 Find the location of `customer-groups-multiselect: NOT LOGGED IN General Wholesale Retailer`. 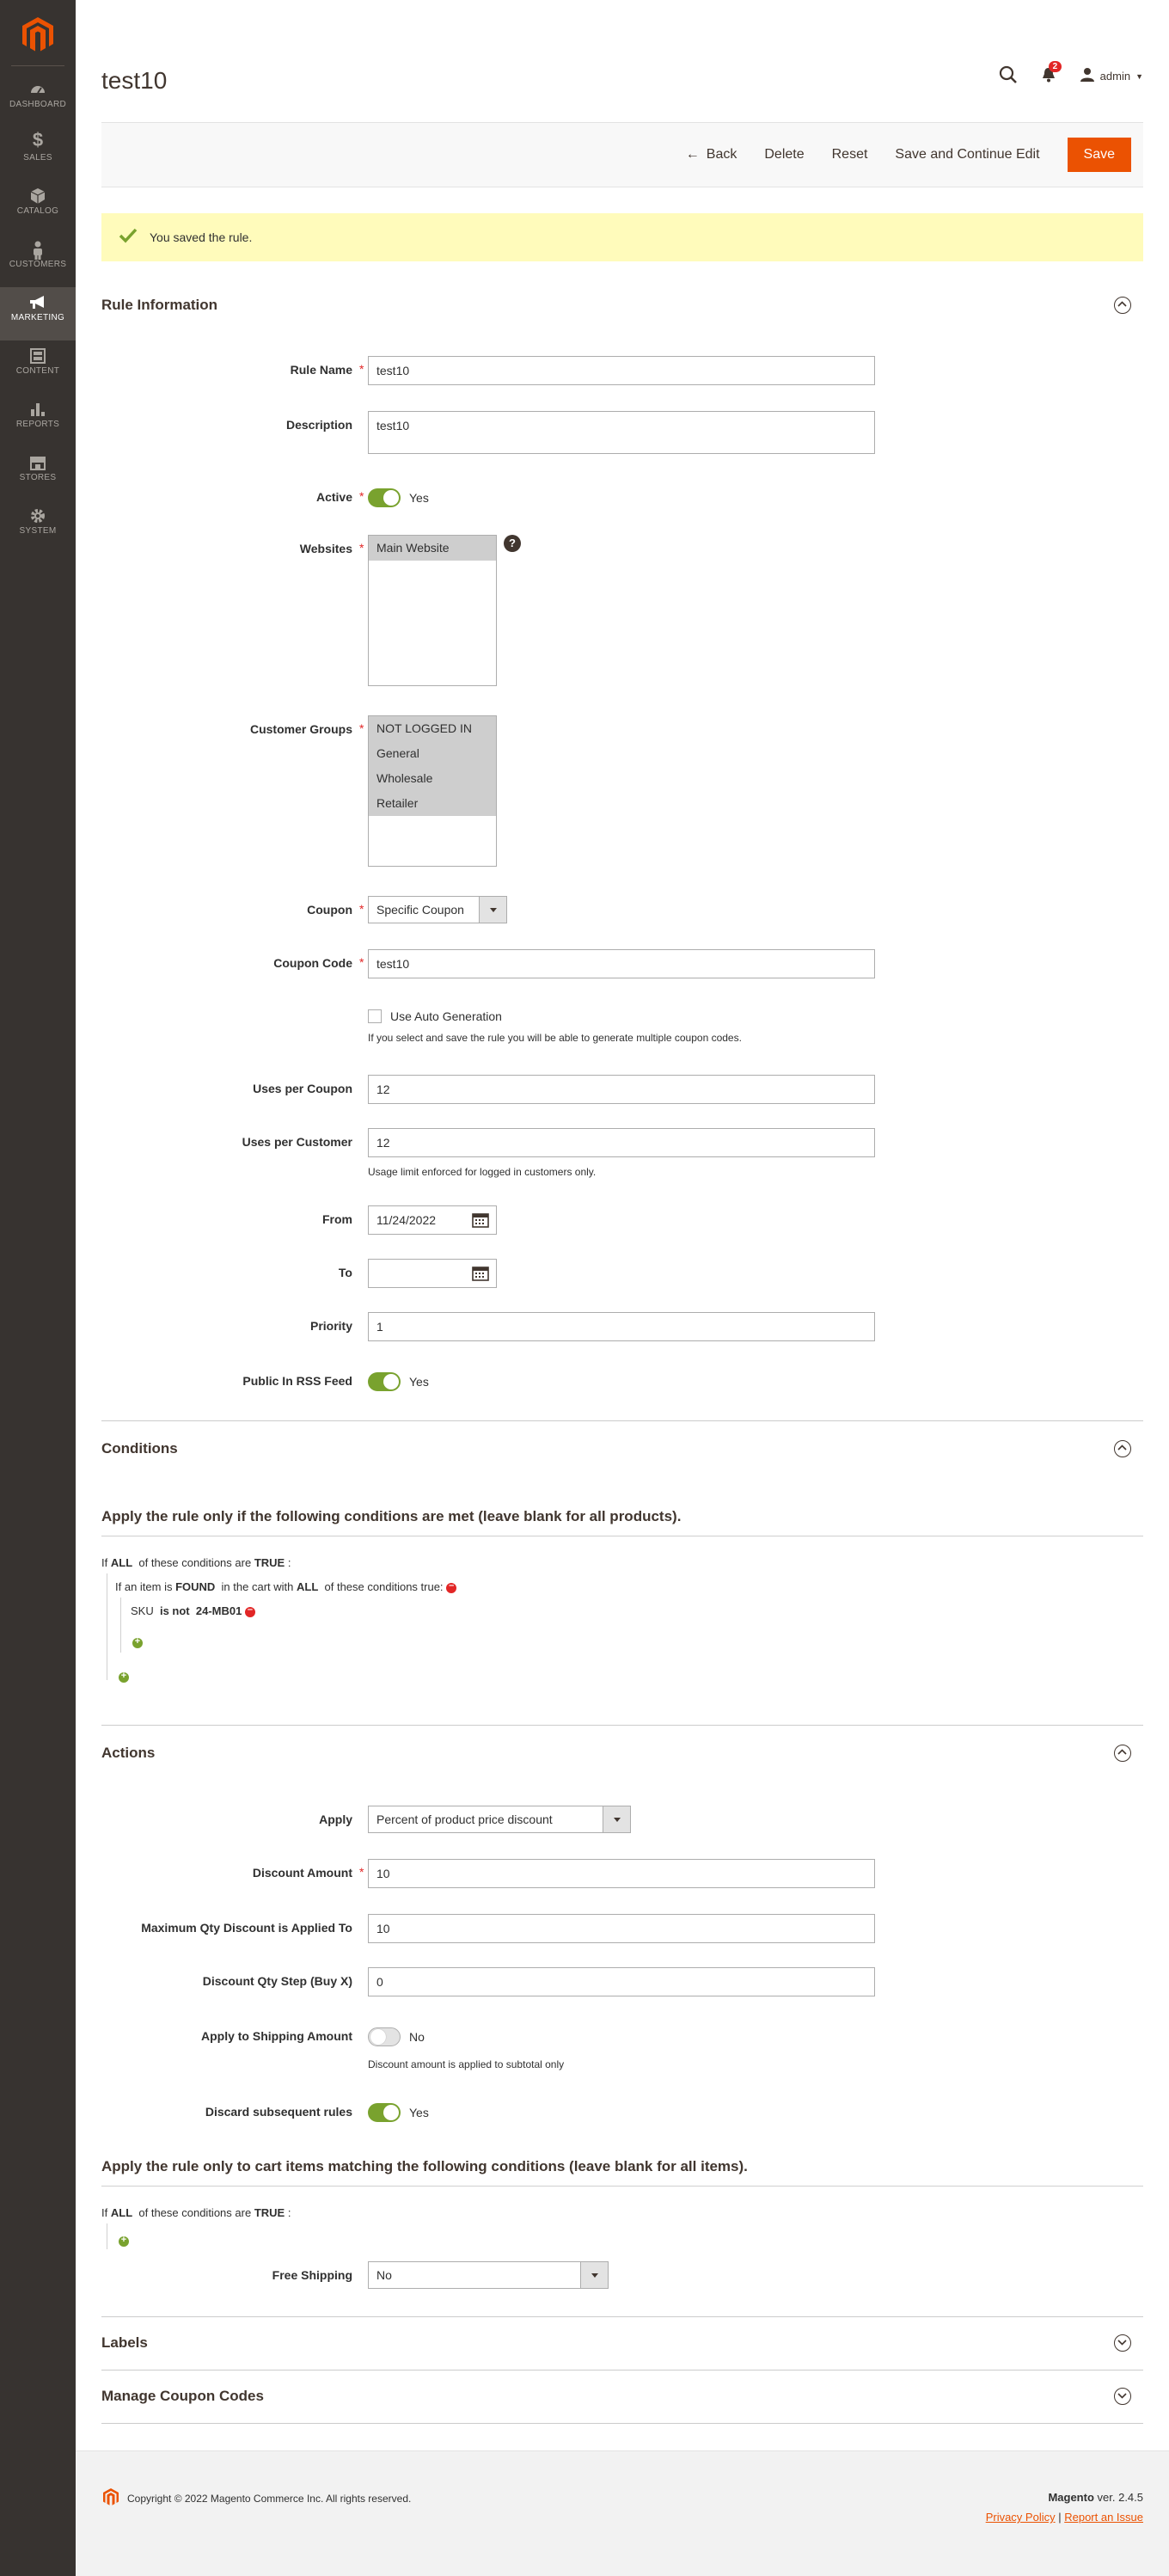

customer-groups-multiselect: NOT LOGGED IN General Wholesale Retailer is located at coordinates (432, 791).